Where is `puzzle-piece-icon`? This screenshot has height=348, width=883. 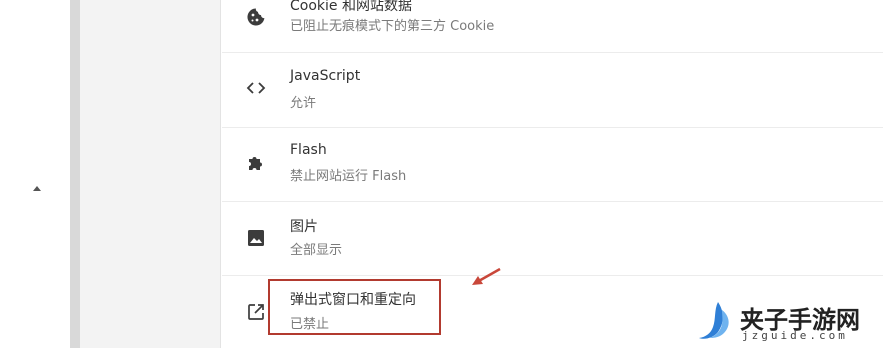
puzzle-piece-icon is located at coordinates (256, 163).